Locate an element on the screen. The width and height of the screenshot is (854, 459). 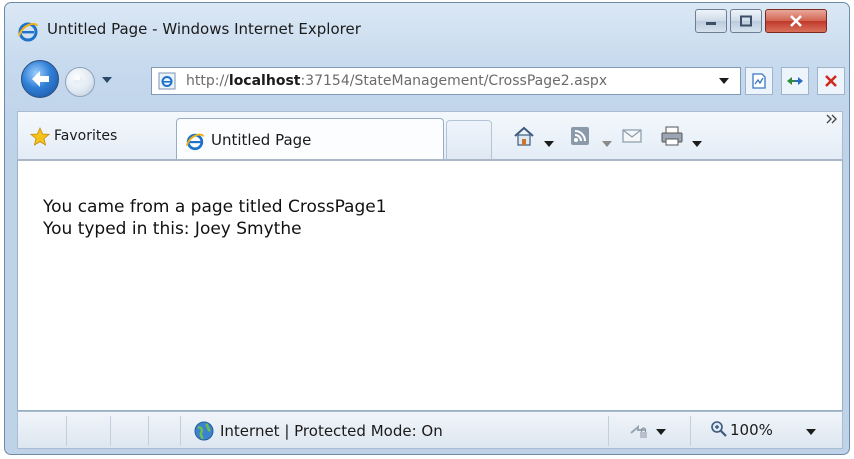
origin-message: You came from a page titled CrossPage1 is located at coordinates (215, 207).